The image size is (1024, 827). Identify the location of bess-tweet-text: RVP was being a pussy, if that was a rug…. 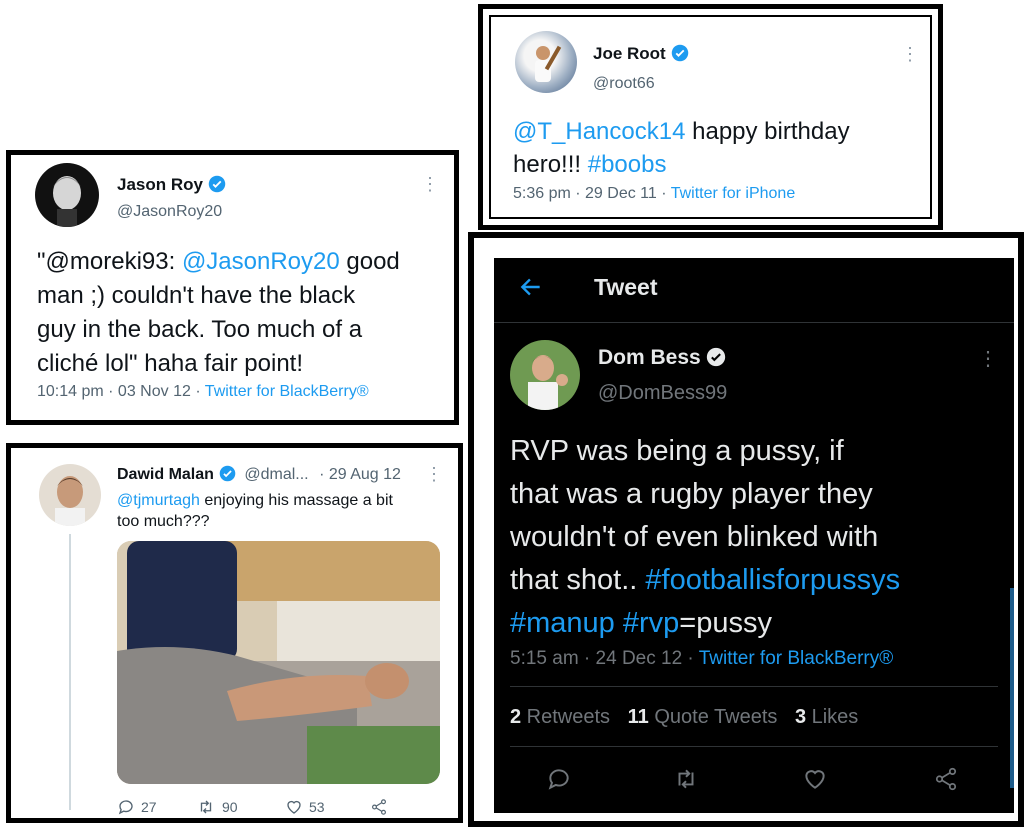
(705, 537).